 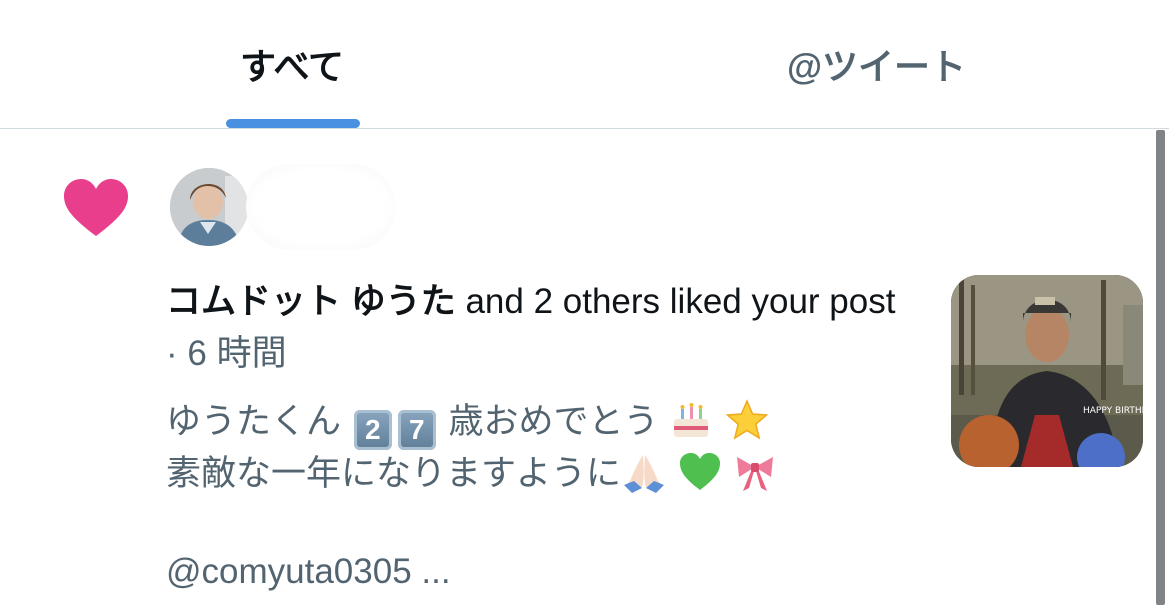 I want to click on tab-mentions: @ツイート, so click(x=876, y=64).